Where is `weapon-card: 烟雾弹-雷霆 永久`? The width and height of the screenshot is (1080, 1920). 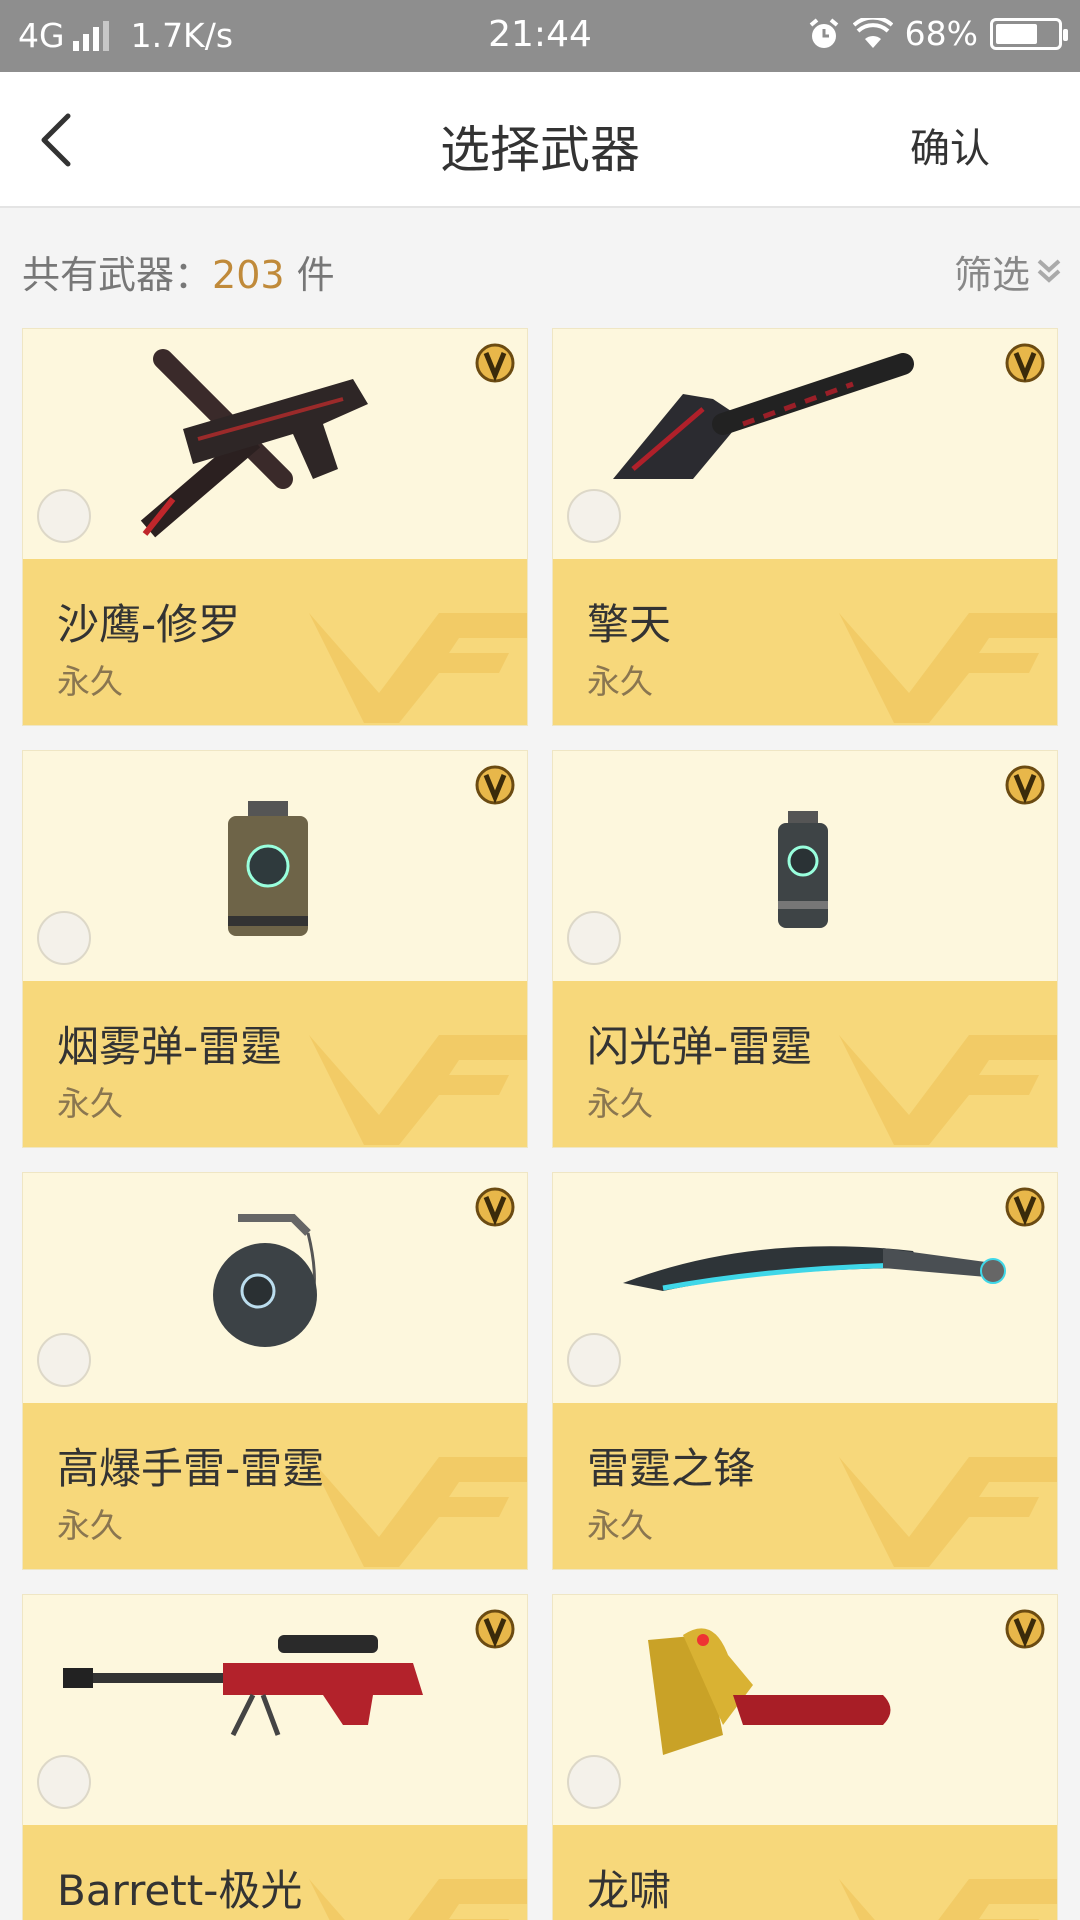 weapon-card: 烟雾弹-雷霆 永久 is located at coordinates (275, 949).